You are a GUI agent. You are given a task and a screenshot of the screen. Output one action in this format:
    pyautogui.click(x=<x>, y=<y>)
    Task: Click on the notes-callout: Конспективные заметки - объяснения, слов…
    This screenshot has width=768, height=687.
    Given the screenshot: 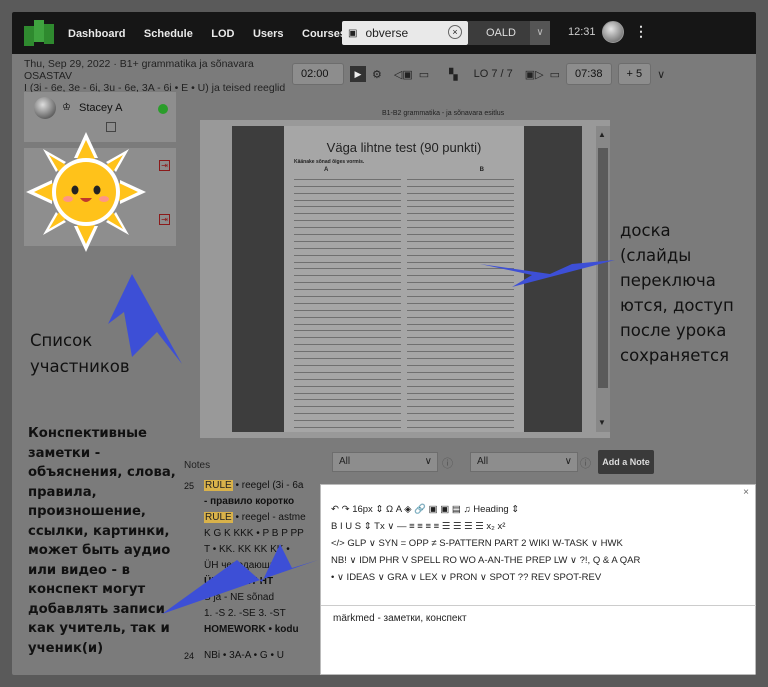 What is the action you would take?
    pyautogui.click(x=113, y=541)
    